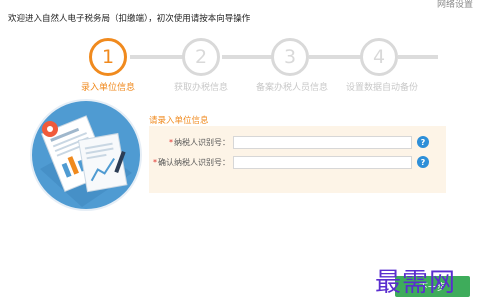  I want to click on step-1-label: 录入单位信息, so click(108, 88).